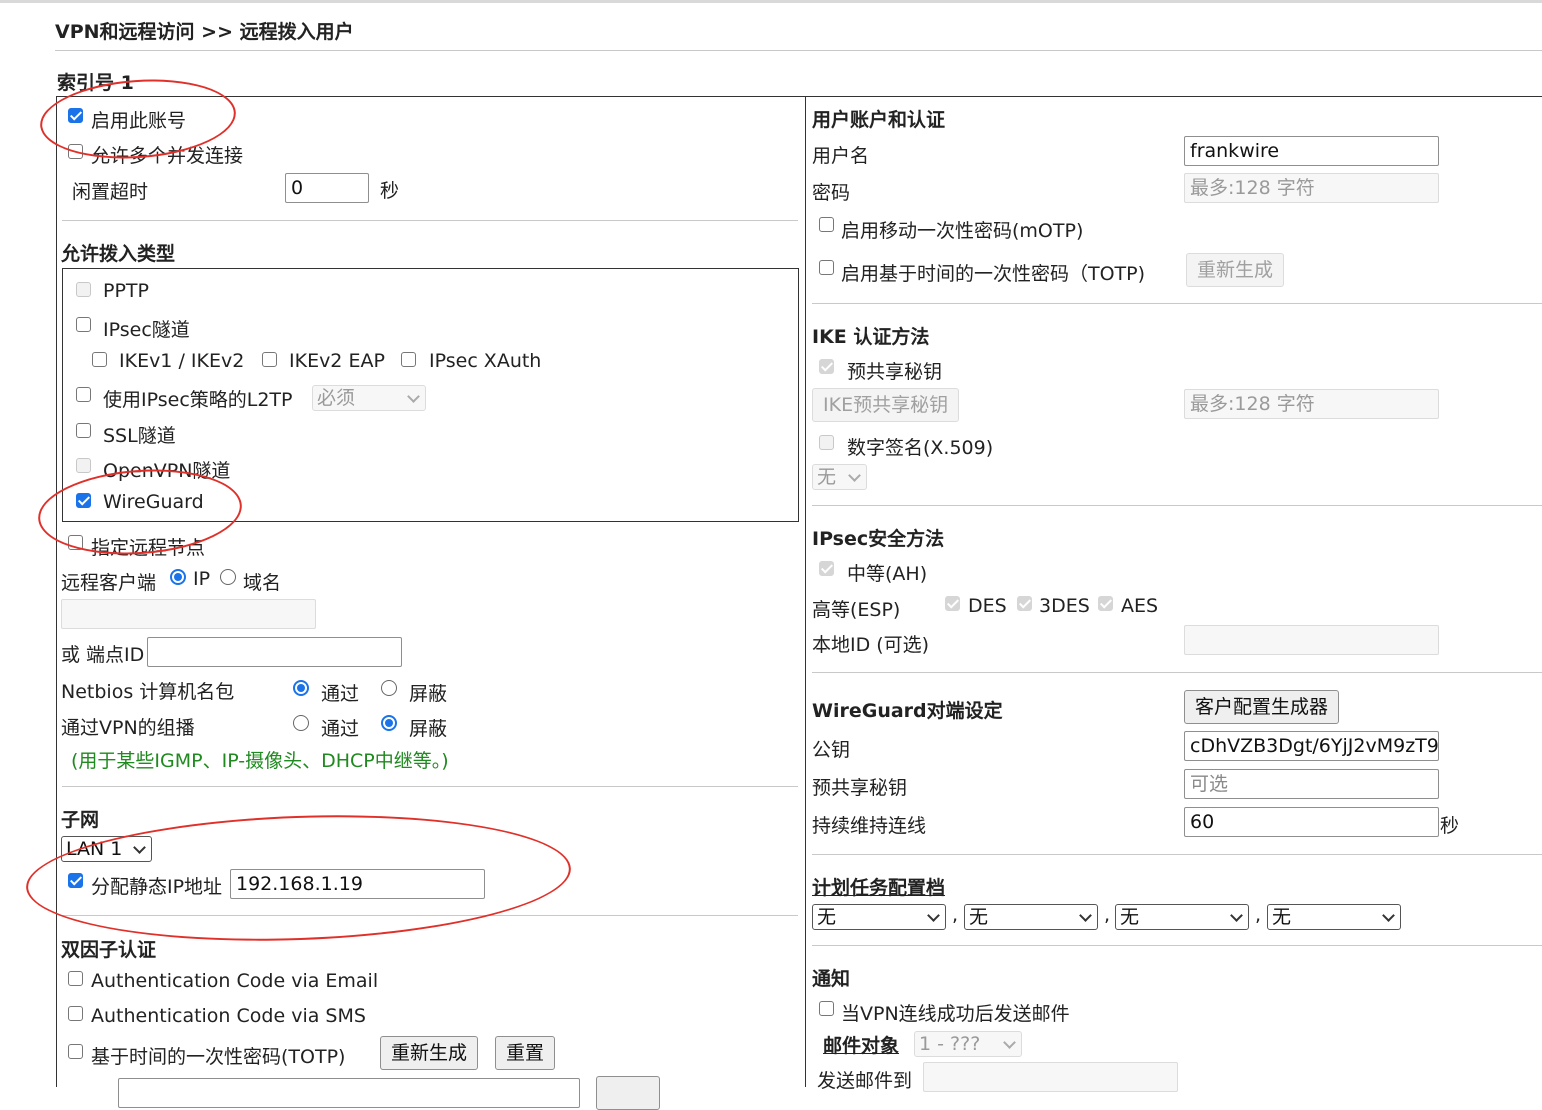 The height and width of the screenshot is (1110, 1542). What do you see at coordinates (1311, 822) in the screenshot?
I see `keepalive-input: 60` at bounding box center [1311, 822].